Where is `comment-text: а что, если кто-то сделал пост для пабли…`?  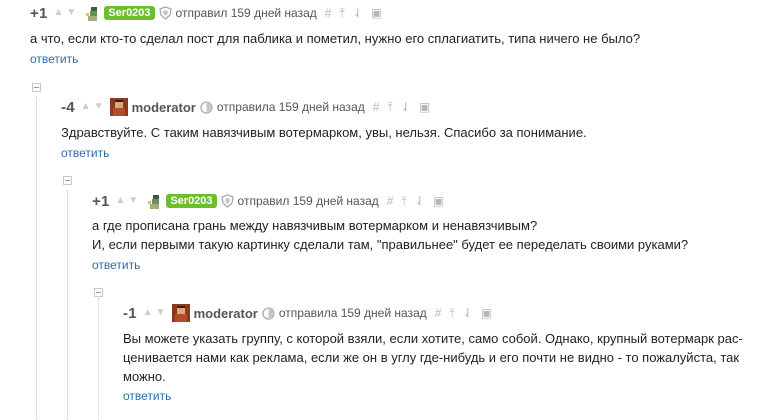 comment-text: а что, если кто-то сделал пост для пабли… is located at coordinates (335, 38).